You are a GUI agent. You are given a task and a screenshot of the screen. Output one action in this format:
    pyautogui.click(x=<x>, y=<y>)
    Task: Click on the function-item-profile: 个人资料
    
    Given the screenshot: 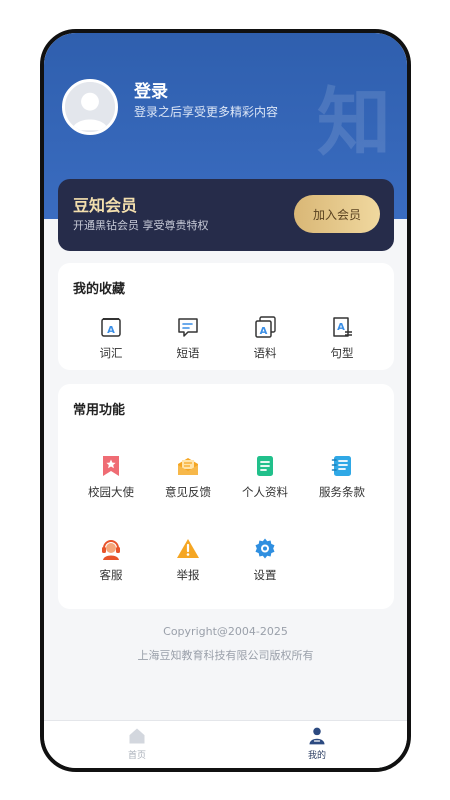 What is the action you would take?
    pyautogui.click(x=265, y=477)
    